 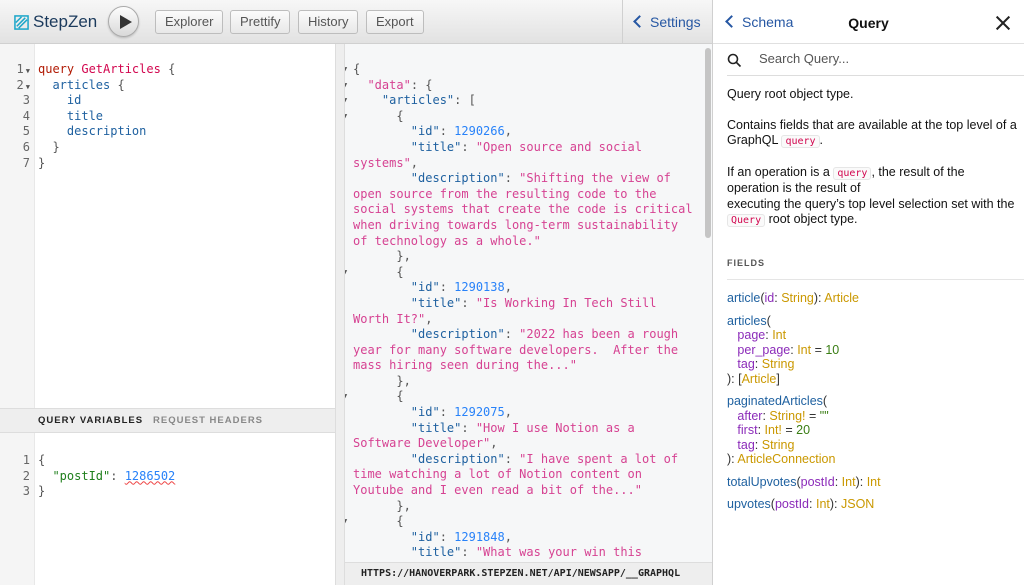 What do you see at coordinates (523, 444) in the screenshot?
I see `code-line: Software Developer",​` at bounding box center [523, 444].